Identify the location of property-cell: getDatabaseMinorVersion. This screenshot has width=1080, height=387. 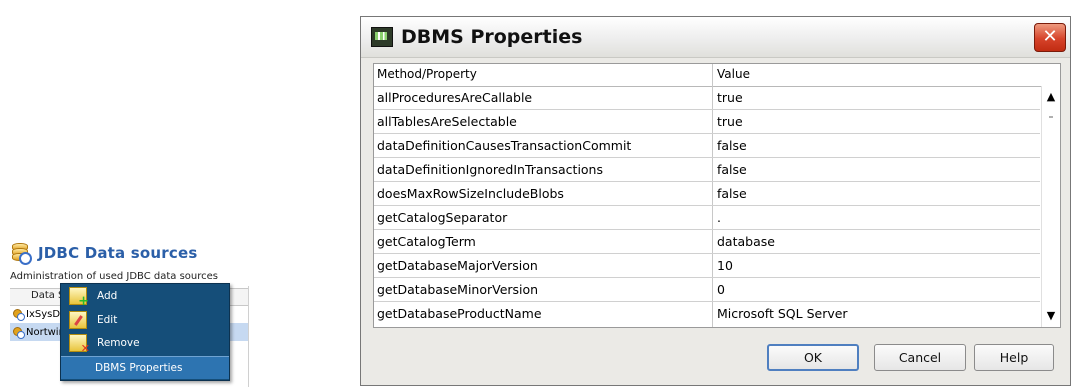
(458, 289).